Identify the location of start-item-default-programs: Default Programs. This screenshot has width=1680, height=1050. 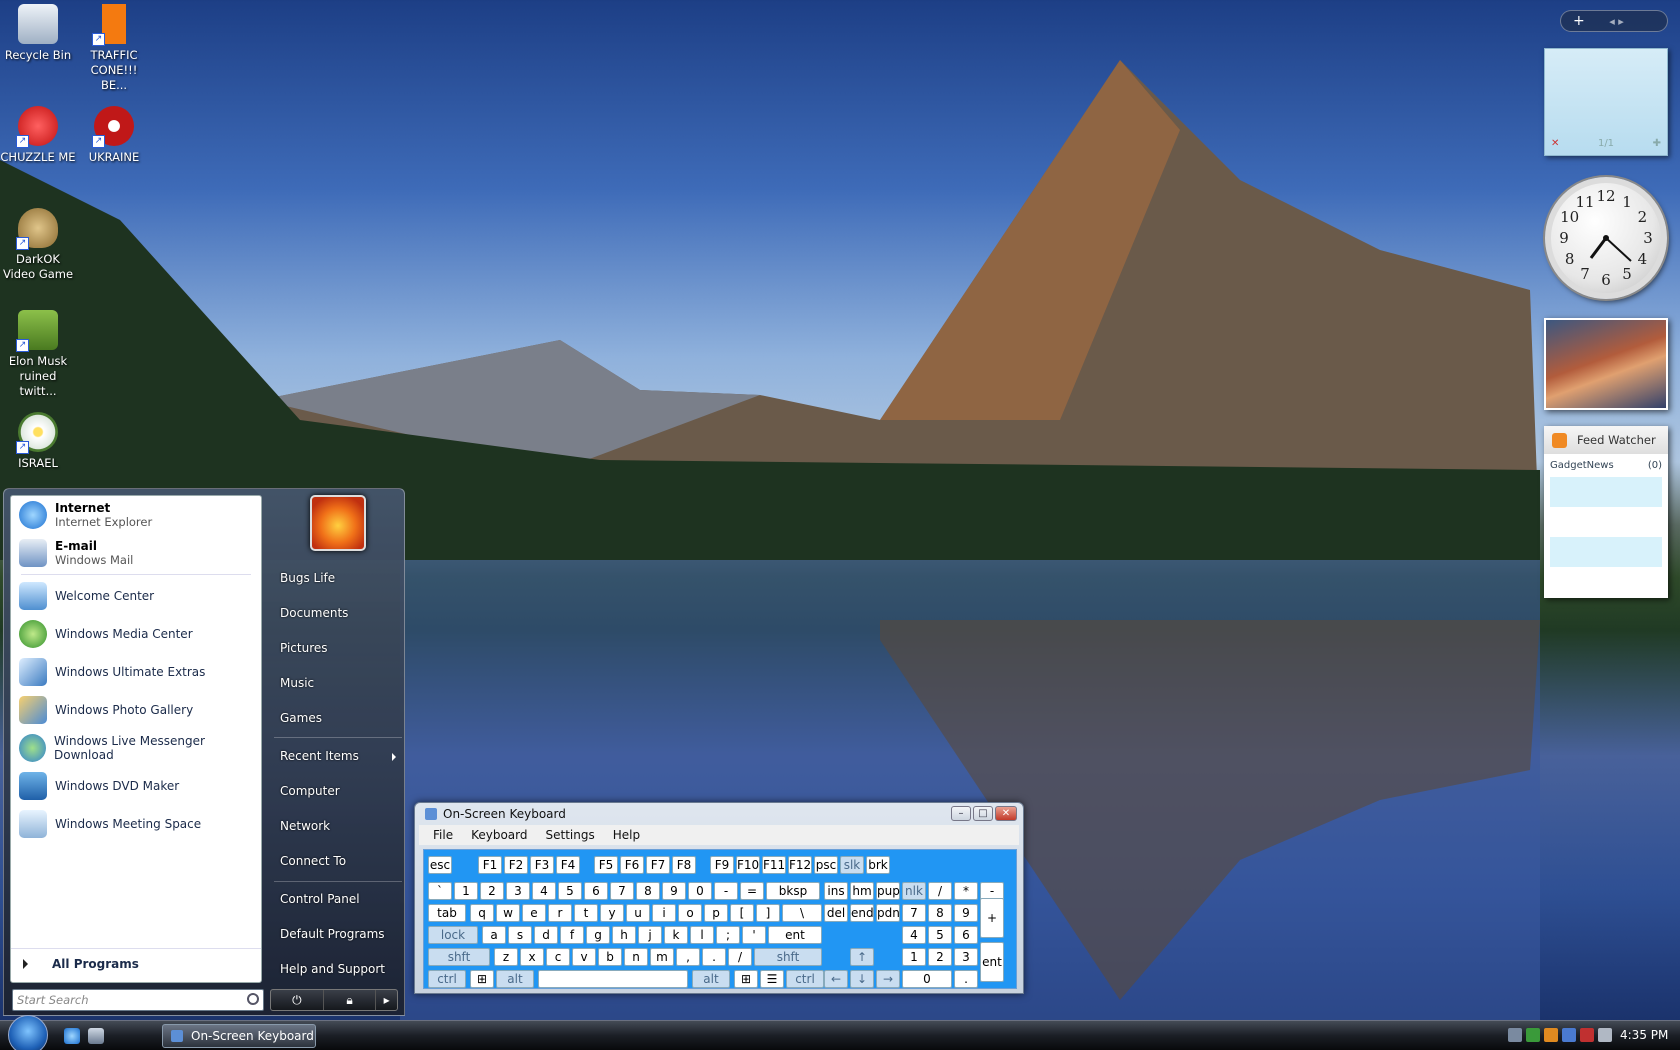
(332, 934).